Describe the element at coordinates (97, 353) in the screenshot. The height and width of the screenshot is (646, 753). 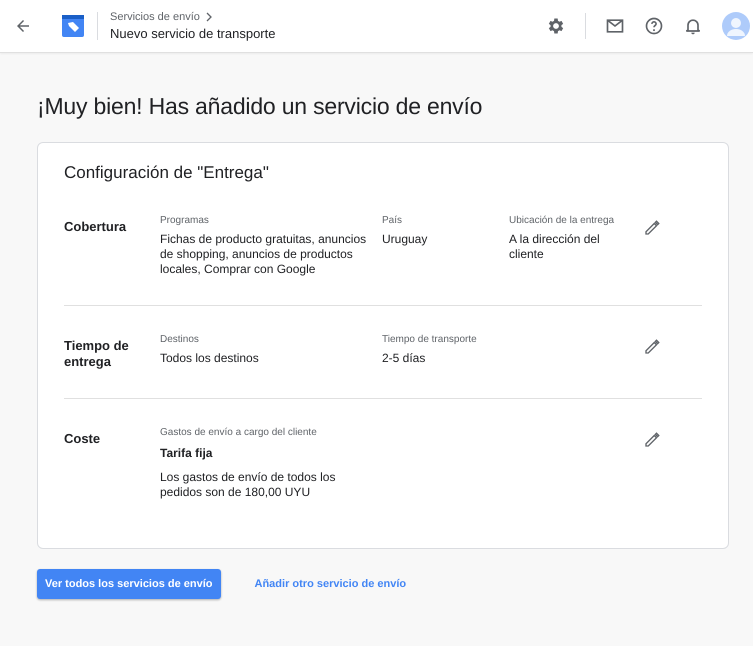
I see `section-label: Tiempo de entrega` at that location.